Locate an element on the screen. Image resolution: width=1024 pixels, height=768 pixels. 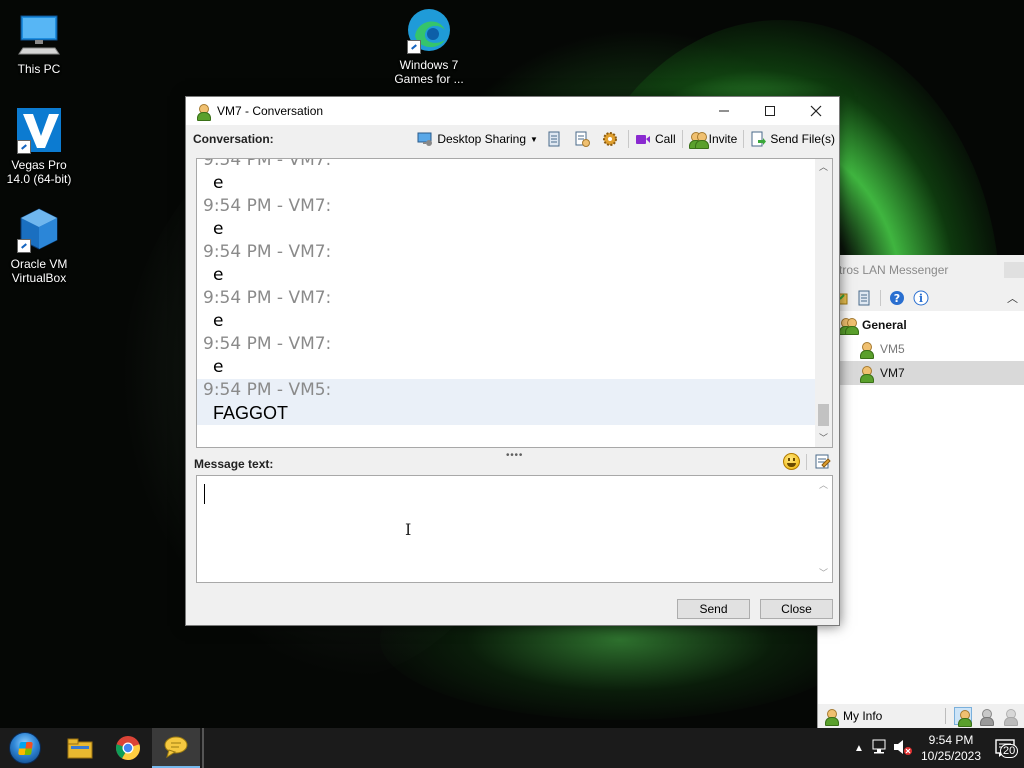
close-window-button is located at coordinates (816, 111).